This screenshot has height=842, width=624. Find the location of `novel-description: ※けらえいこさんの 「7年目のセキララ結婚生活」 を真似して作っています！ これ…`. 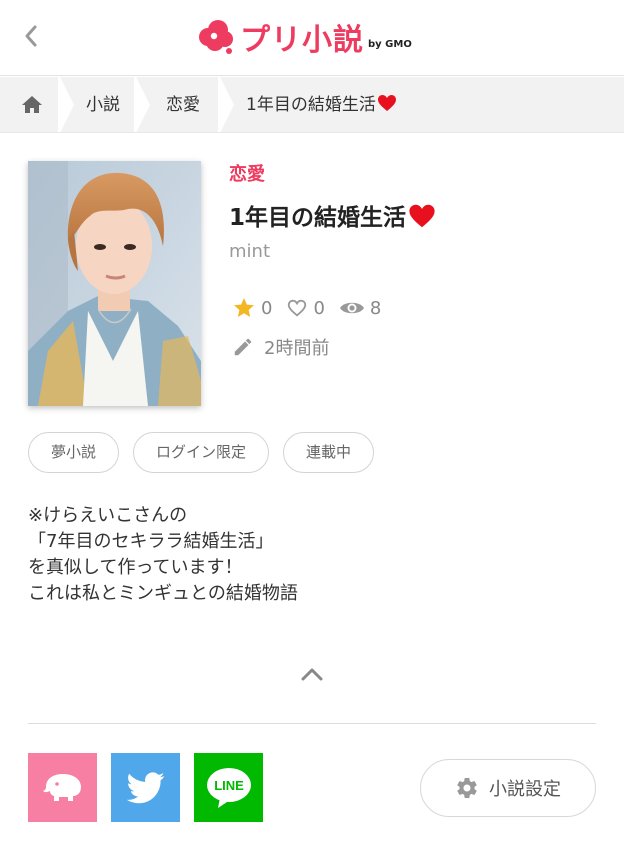

novel-description: ※けらえいこさんの 「7年目のセキララ結婚生活」 を真似して作っています！ これ… is located at coordinates (313, 555).